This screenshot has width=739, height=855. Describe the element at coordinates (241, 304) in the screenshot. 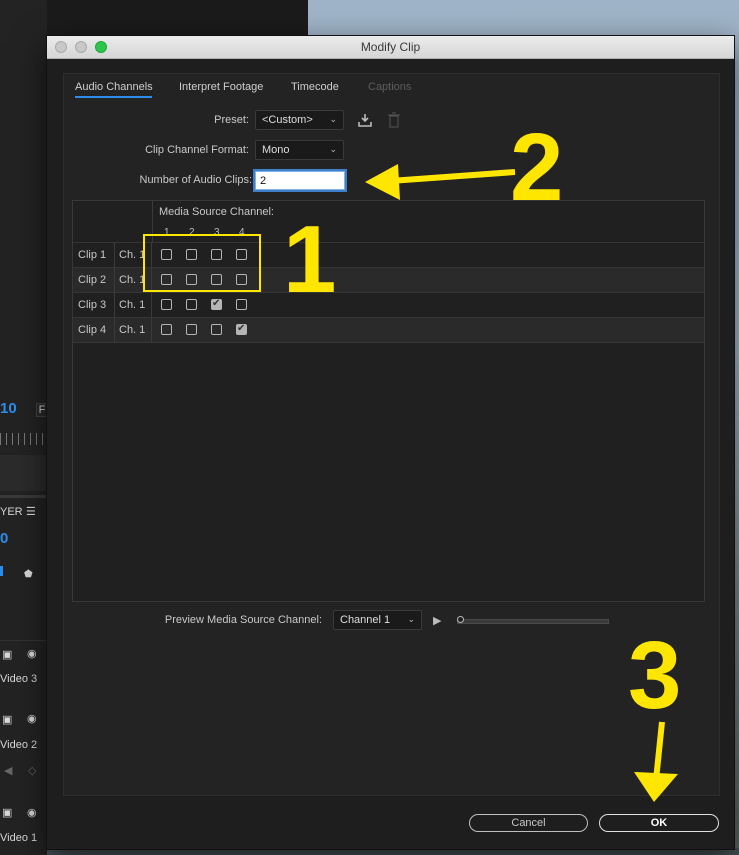

I see `channel-checkbox-clip3-ch4` at that location.